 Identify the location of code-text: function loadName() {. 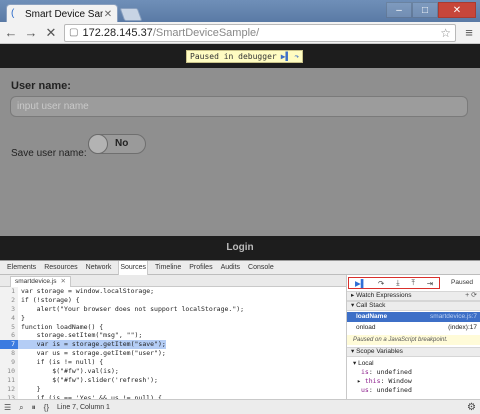
(62, 326).